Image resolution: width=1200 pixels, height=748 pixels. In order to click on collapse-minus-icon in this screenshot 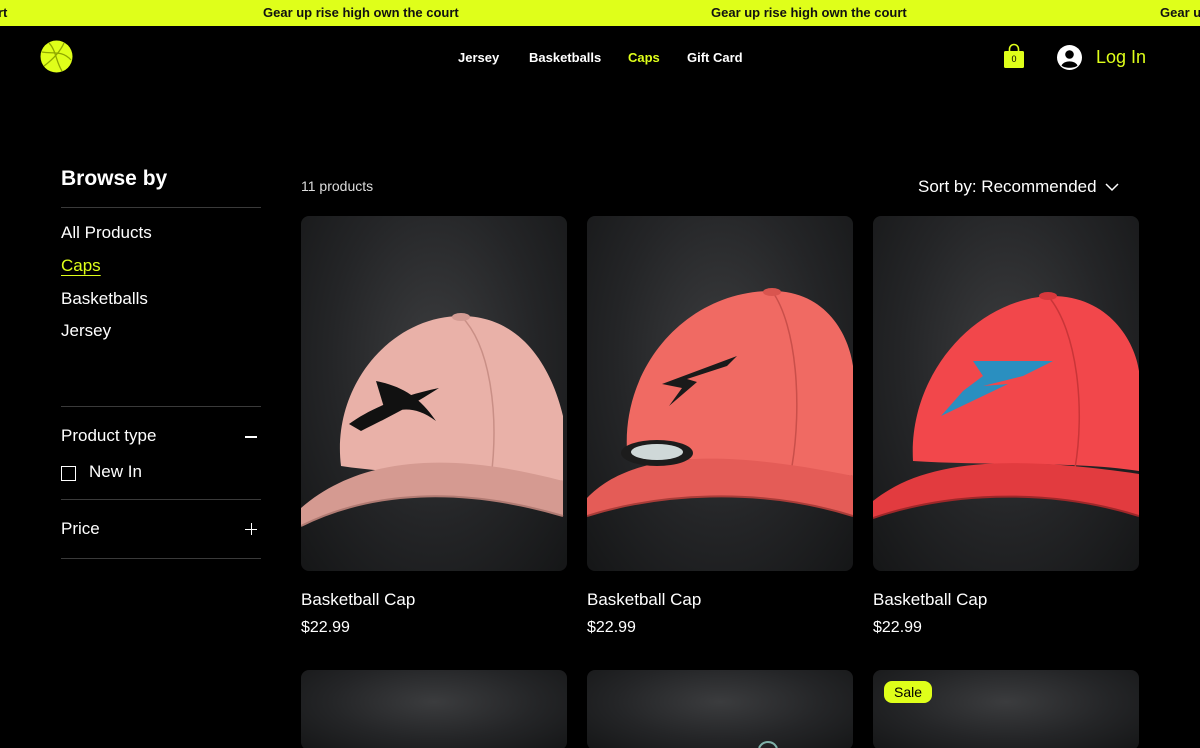, I will do `click(251, 437)`.